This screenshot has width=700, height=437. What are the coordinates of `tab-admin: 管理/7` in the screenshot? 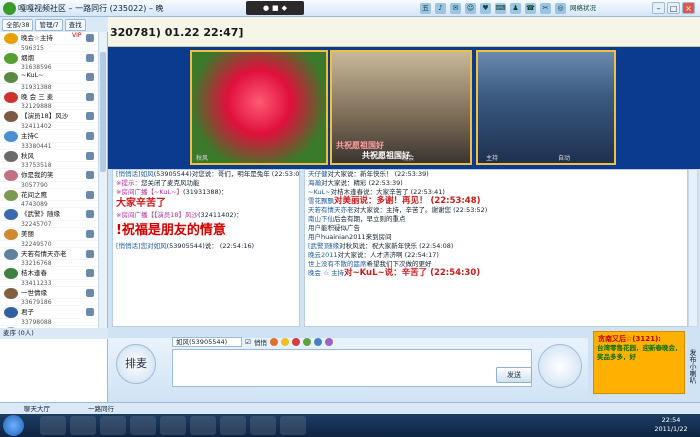 It's located at (49, 24).